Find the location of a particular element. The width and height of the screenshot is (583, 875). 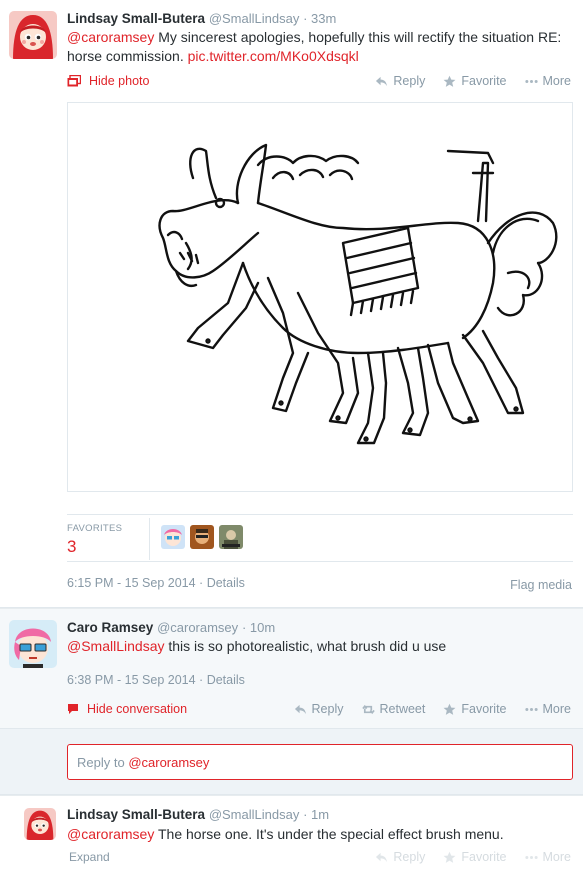

photo-icon is located at coordinates (74, 81).